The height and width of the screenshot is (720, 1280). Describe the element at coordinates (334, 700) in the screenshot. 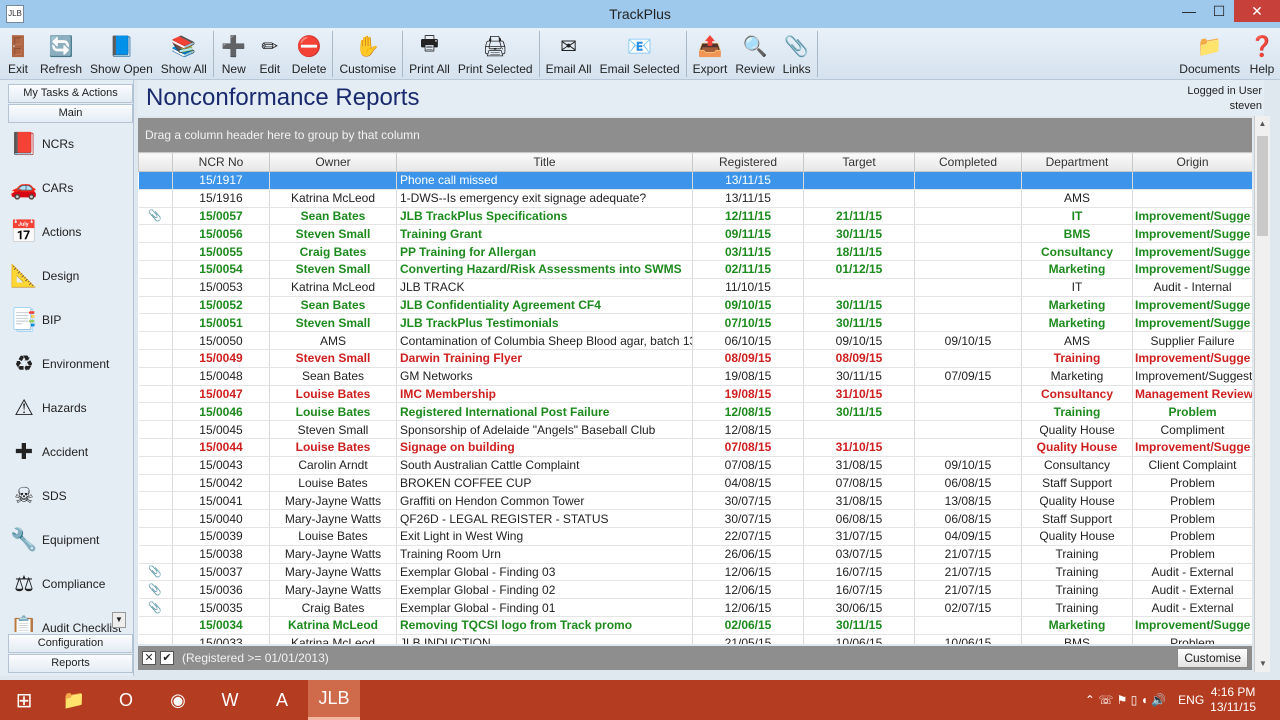

I see `trackplus-icon: JLB` at that location.